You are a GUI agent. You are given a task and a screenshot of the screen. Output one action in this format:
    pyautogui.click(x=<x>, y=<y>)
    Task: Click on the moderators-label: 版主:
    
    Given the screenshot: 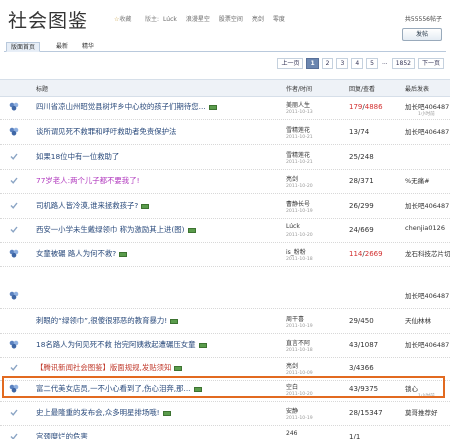 What is the action you would take?
    pyautogui.click(x=152, y=19)
    